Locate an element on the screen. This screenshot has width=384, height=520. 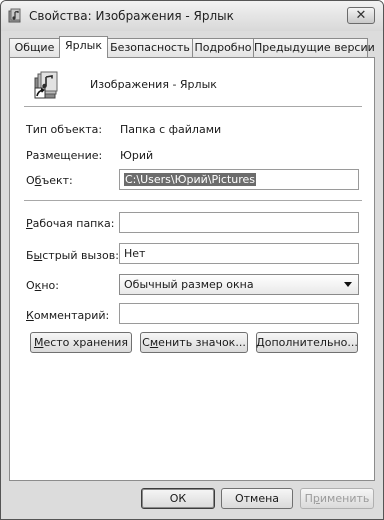
location-value: Юрий is located at coordinates (137, 155).